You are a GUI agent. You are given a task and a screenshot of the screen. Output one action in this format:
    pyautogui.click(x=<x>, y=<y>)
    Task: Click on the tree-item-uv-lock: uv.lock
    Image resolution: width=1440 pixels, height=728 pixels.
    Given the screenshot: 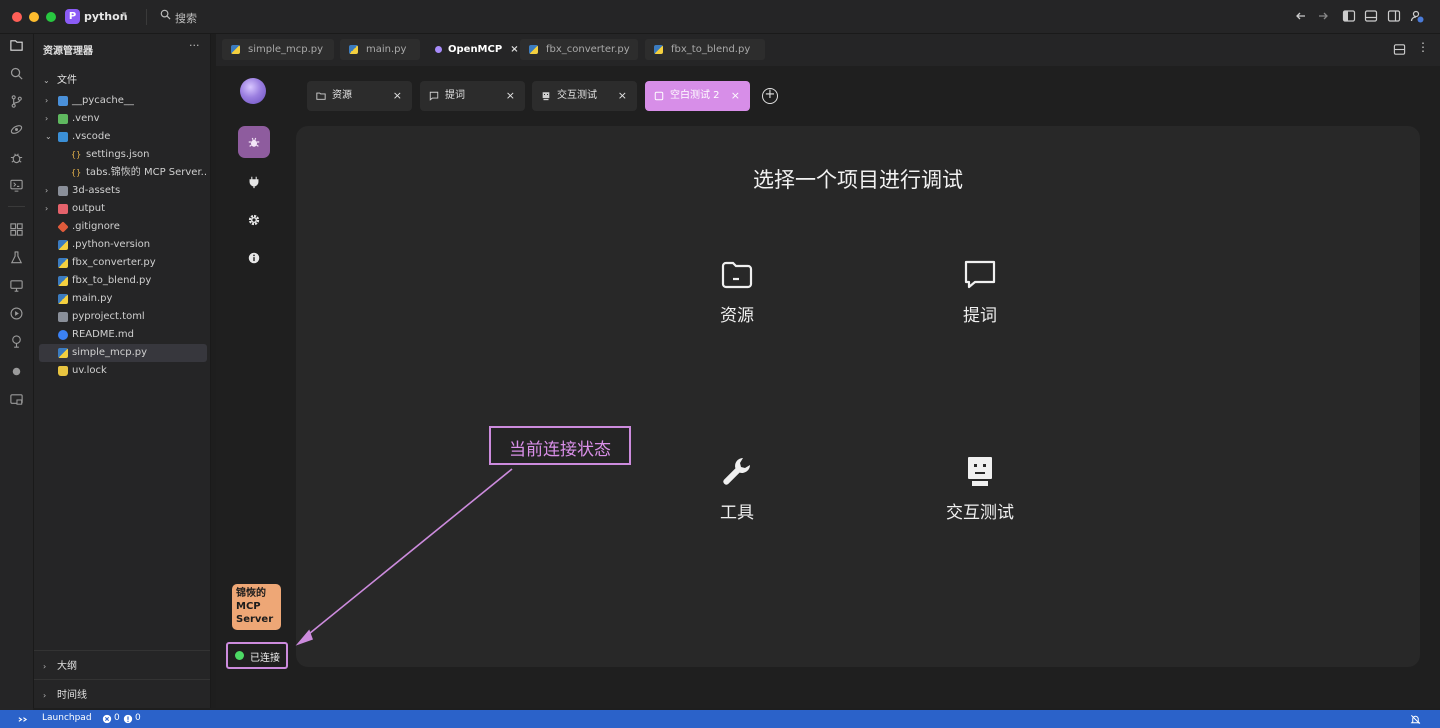 What is the action you would take?
    pyautogui.click(x=123, y=371)
    